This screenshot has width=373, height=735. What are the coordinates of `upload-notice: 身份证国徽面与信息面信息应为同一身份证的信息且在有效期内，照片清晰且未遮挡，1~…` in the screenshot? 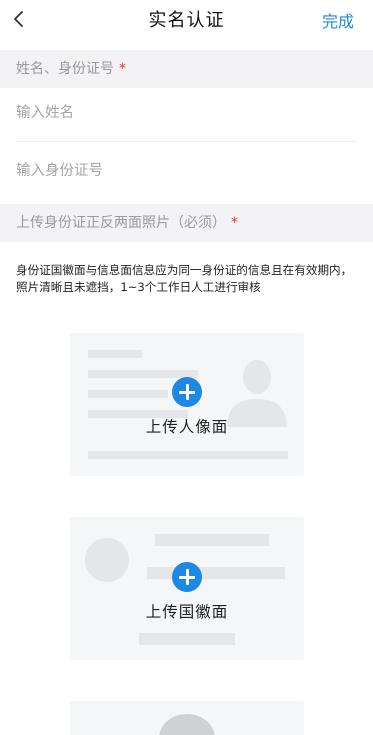 It's located at (184, 278).